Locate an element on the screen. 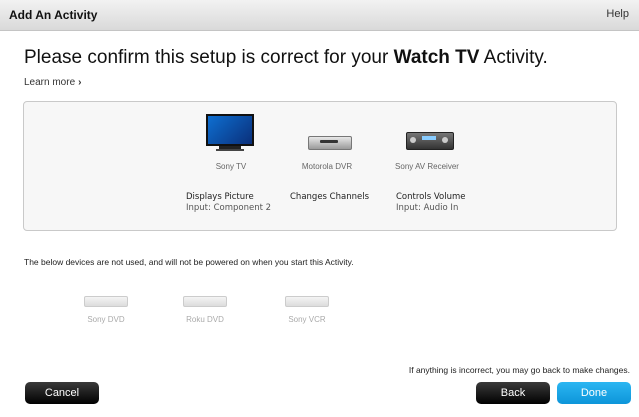 The image size is (639, 417). unused-device-sony-vcr: Sony VCR is located at coordinates (307, 310).